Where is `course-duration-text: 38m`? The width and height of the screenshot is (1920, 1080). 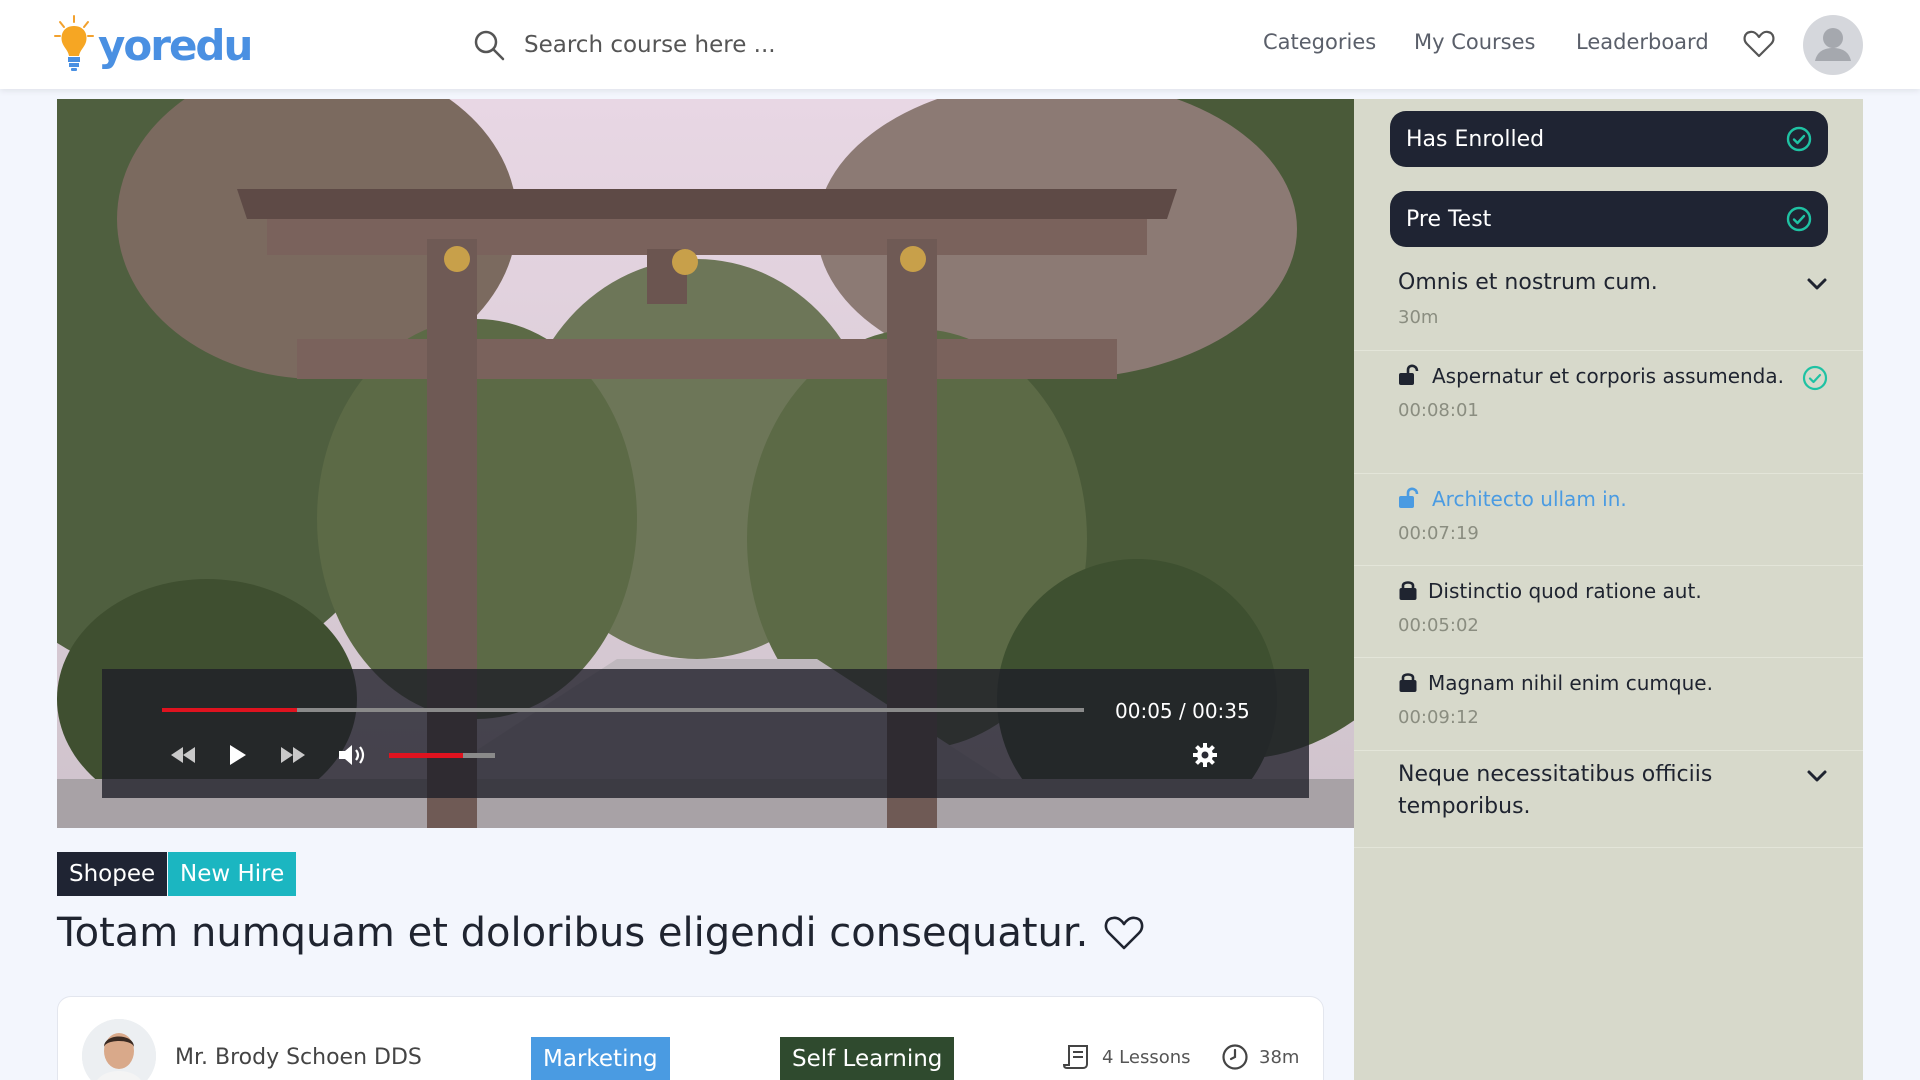
course-duration-text: 38m is located at coordinates (1279, 1057).